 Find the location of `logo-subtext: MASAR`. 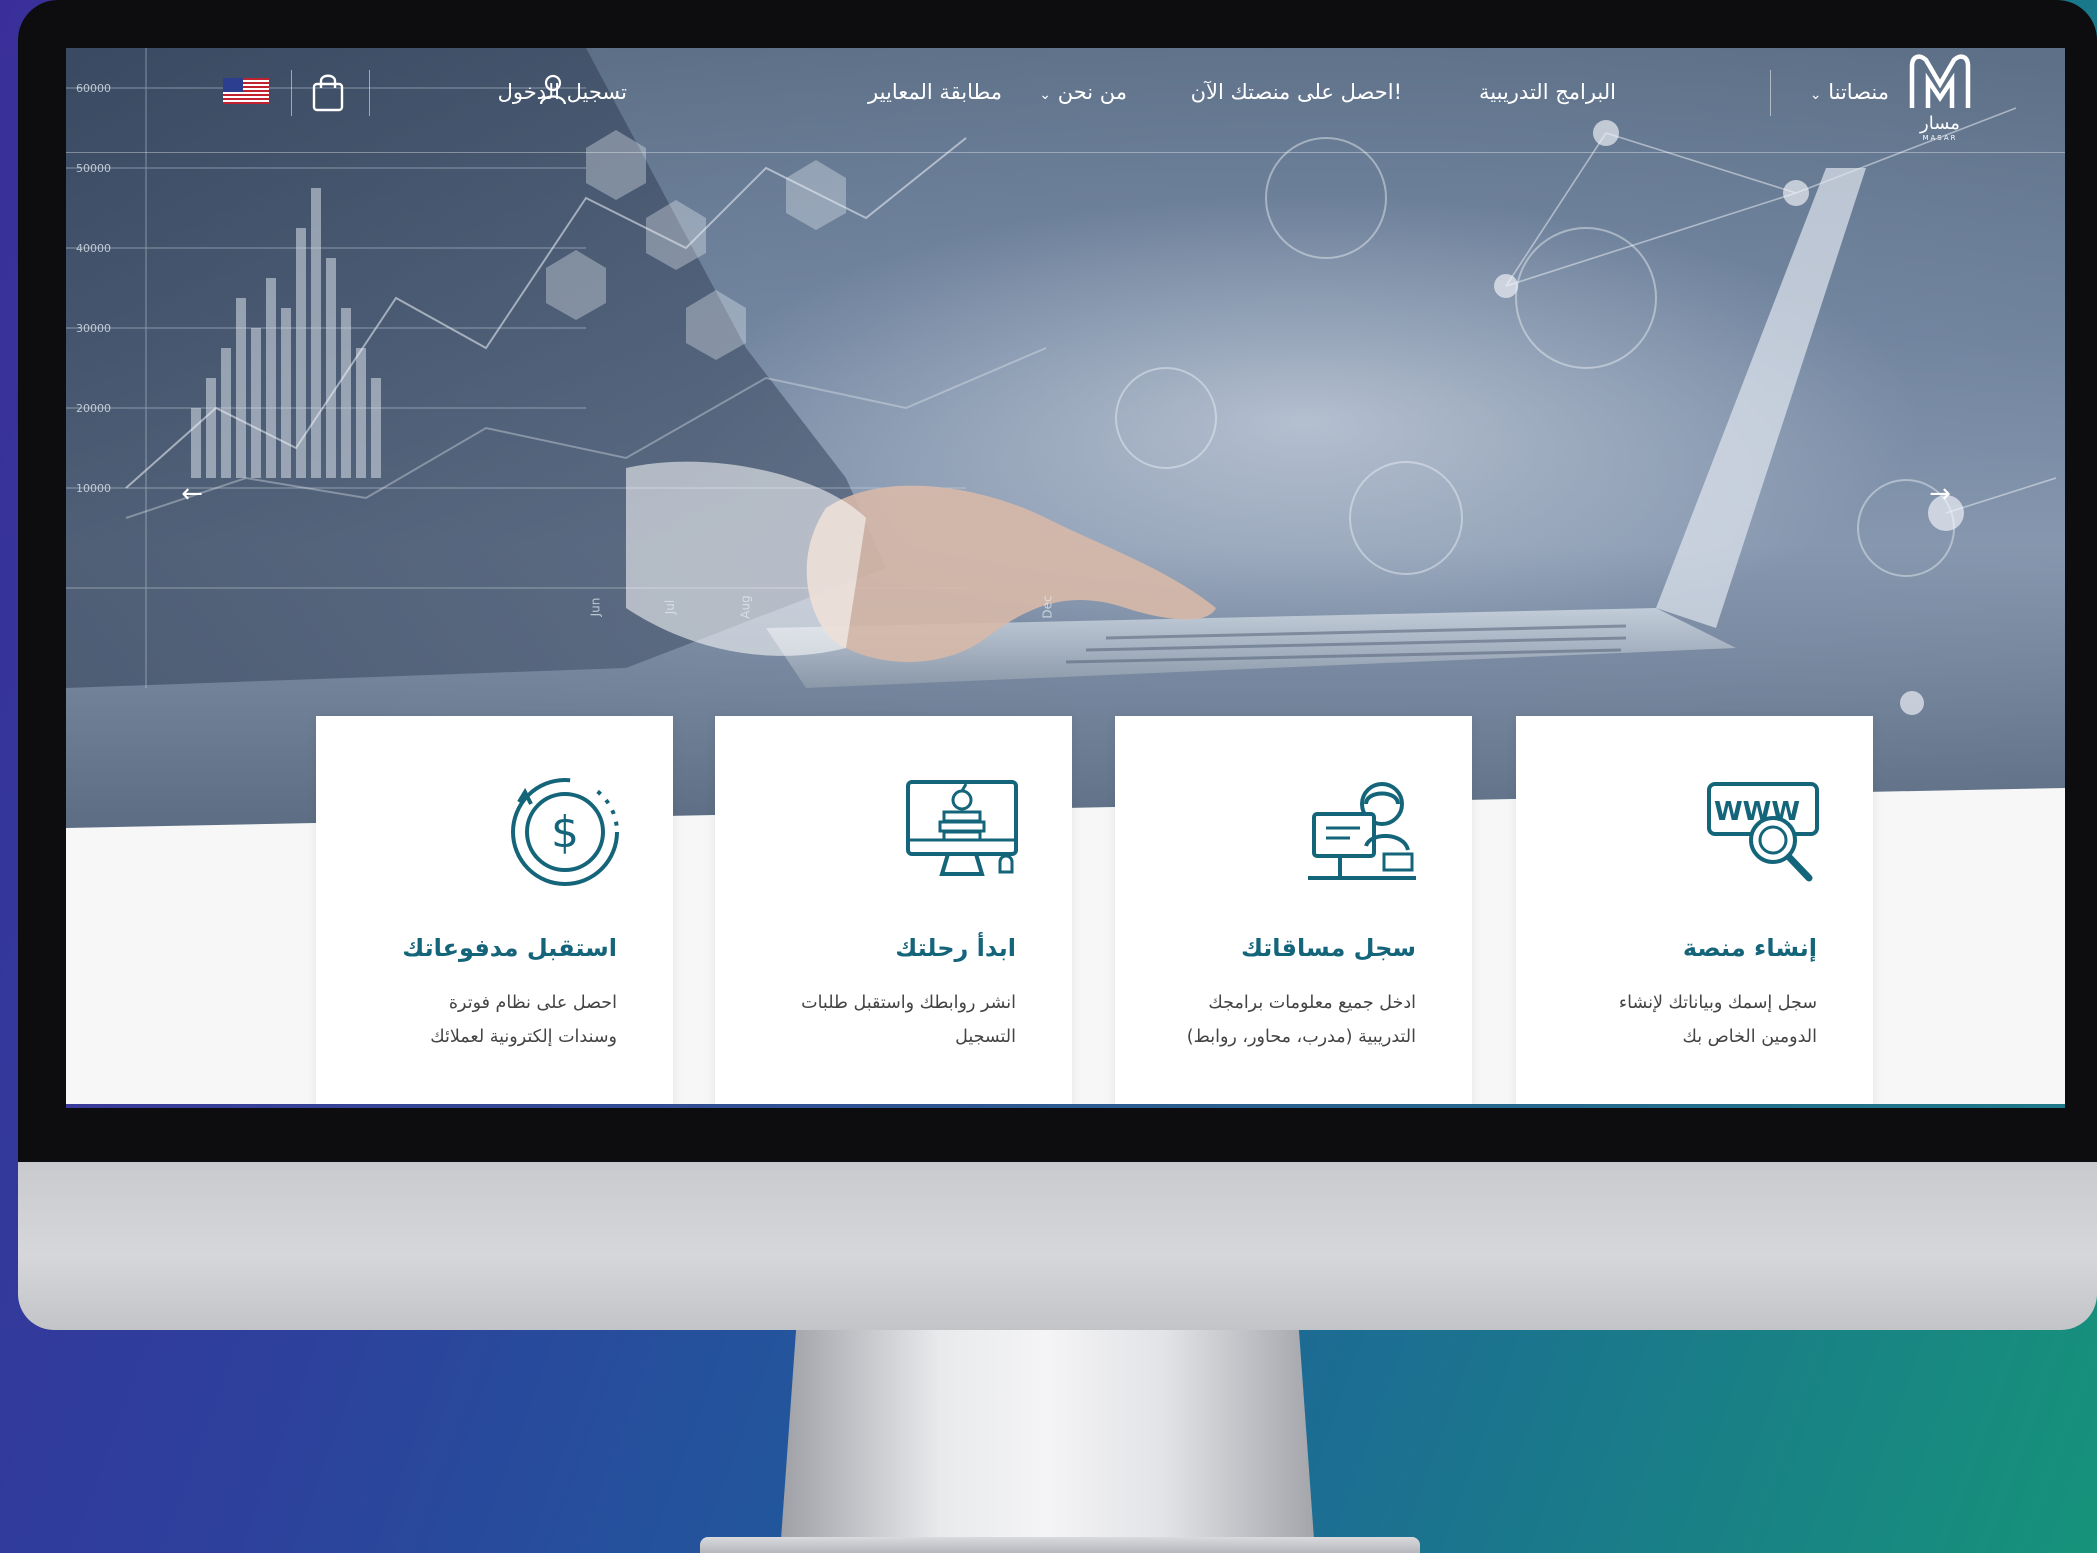

logo-subtext: MASAR is located at coordinates (1939, 138).